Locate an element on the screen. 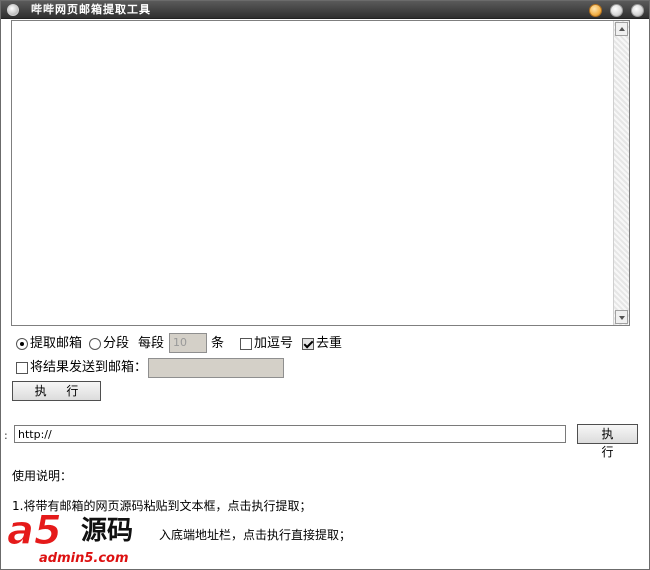 This screenshot has width=650, height=570. watermark-logo: a5 源码 admin5.com is located at coordinates (88, 539).